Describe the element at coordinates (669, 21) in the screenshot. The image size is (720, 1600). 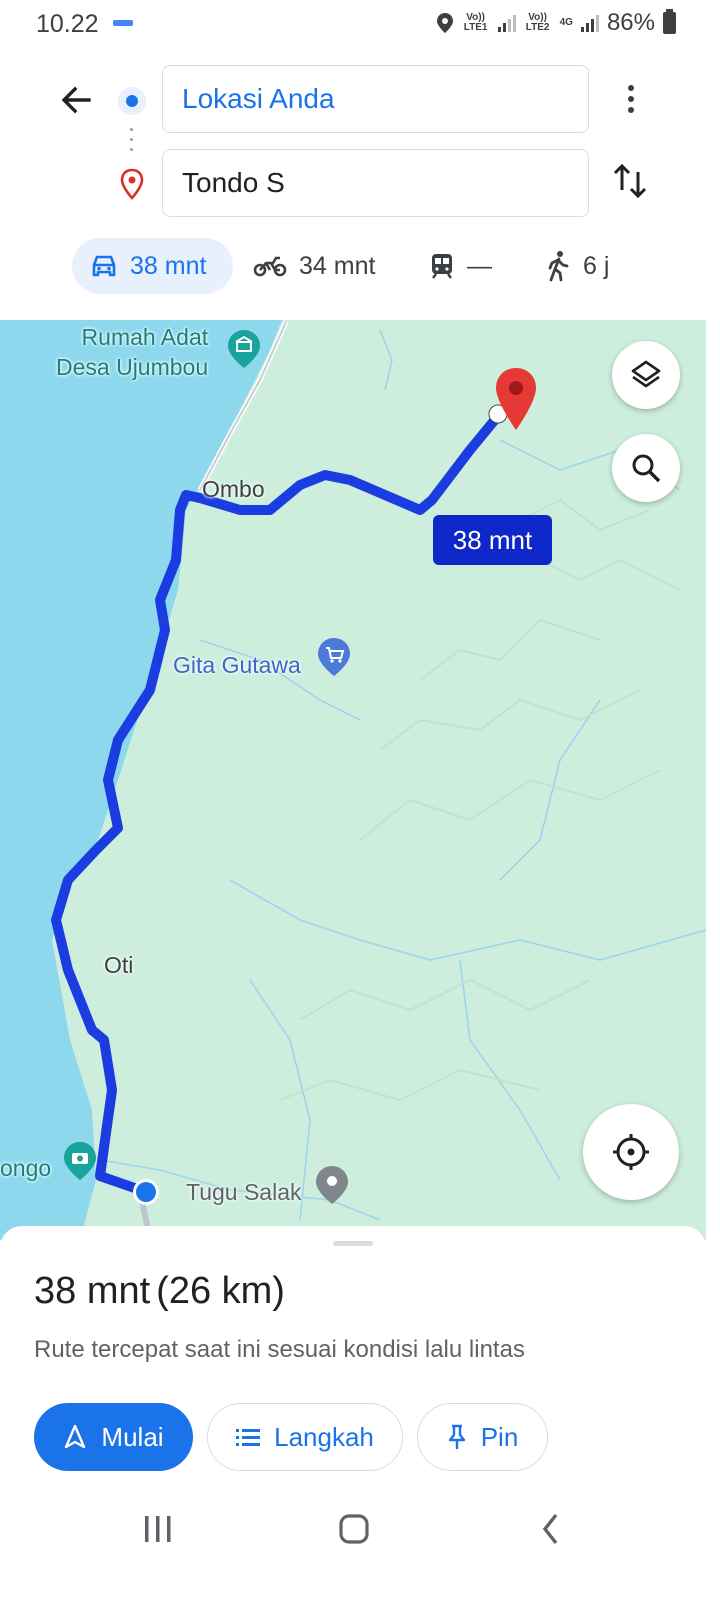
I see `battery-icon` at that location.